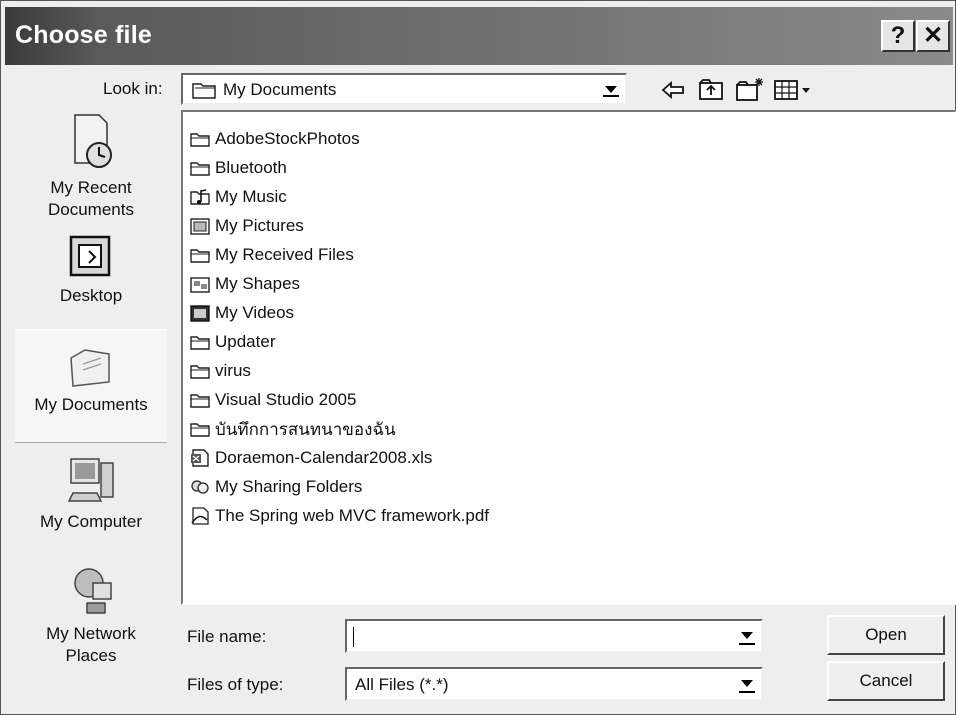 Image resolution: width=956 pixels, height=715 pixels. I want to click on file-name: Bluetooth, so click(251, 167).